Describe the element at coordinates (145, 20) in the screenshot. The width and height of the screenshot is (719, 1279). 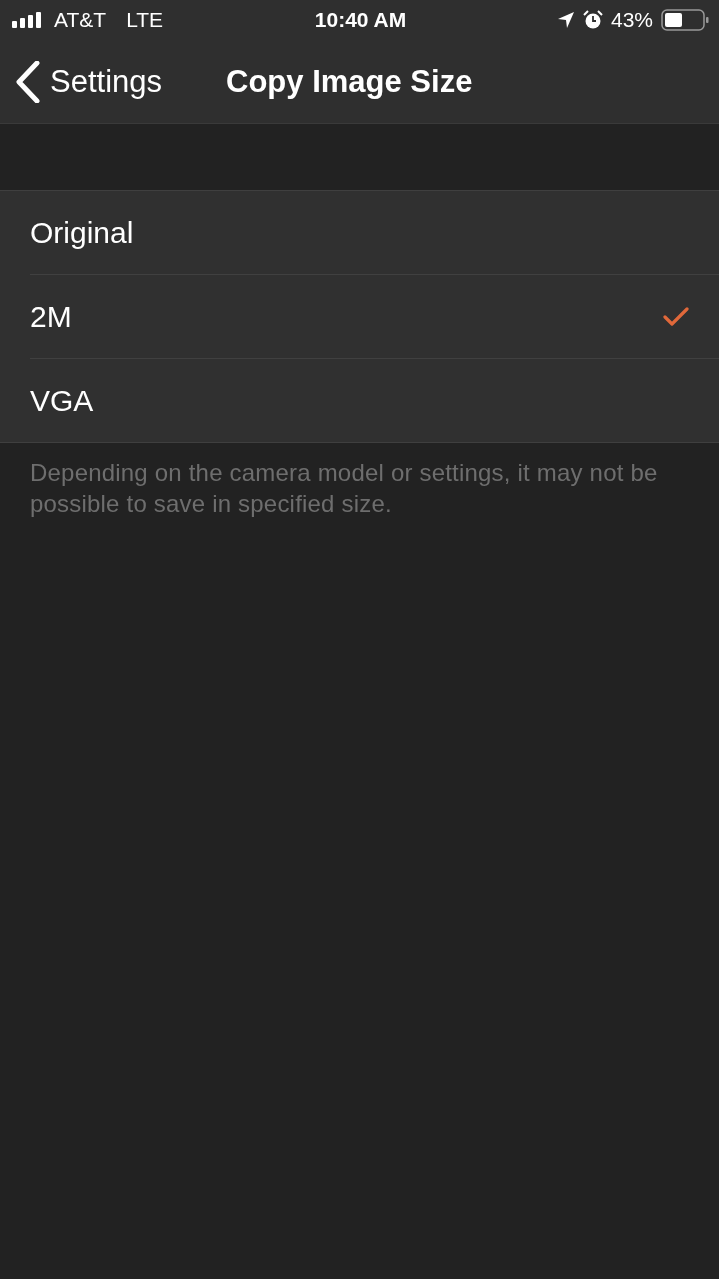
I see `network-type: LTE` at that location.